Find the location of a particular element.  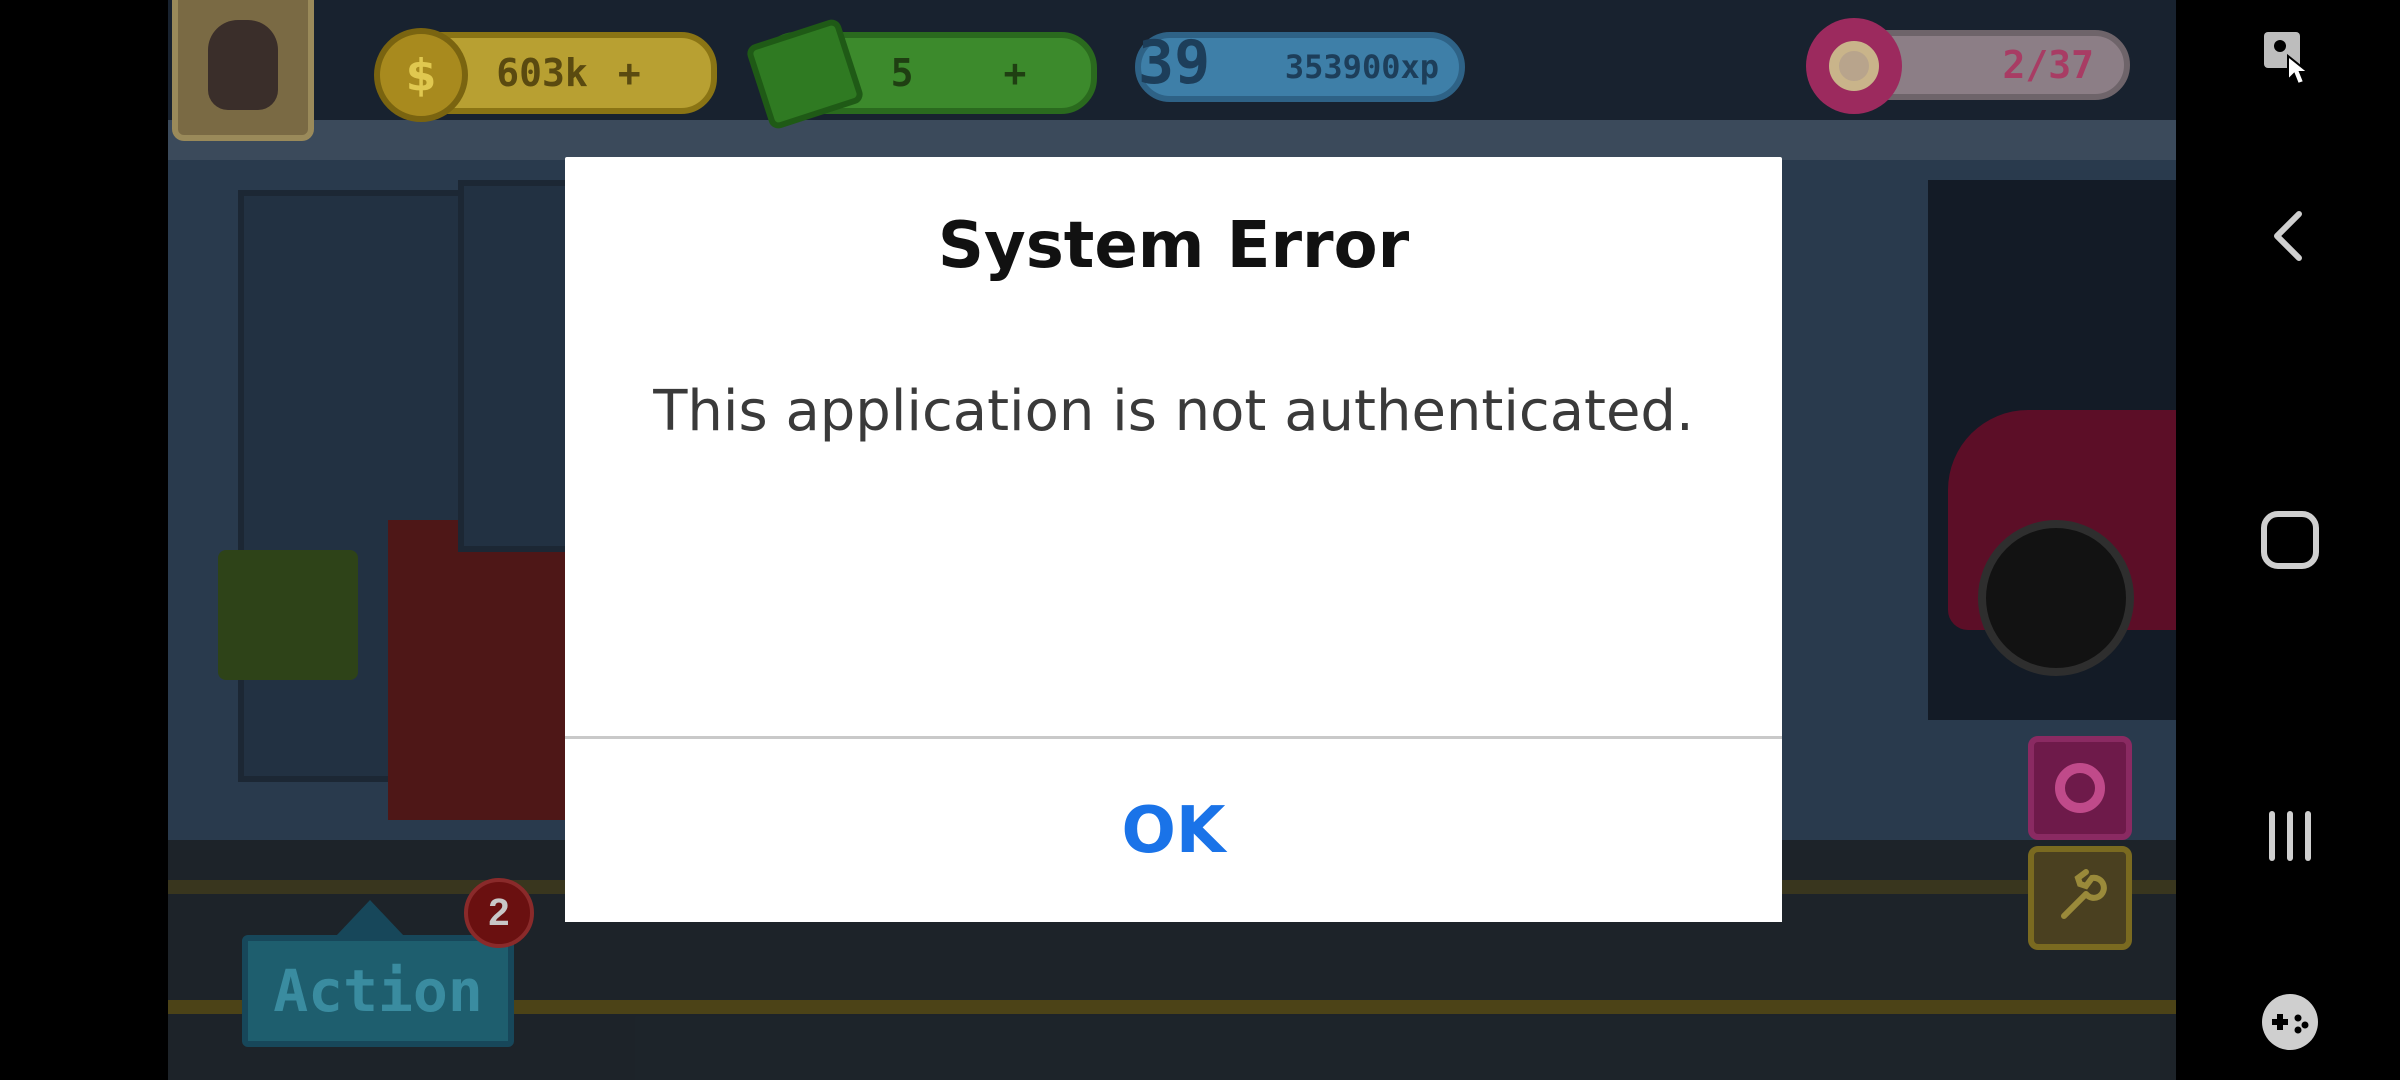

recents-icon is located at coordinates (2290, 836).